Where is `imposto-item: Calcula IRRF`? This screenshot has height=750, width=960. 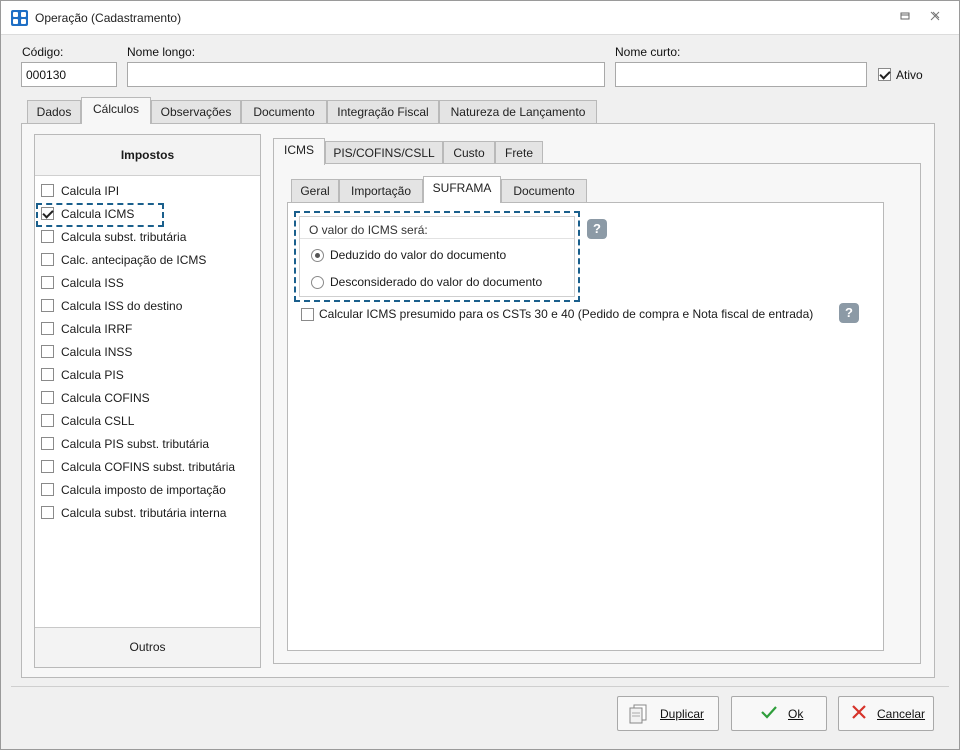 imposto-item: Calcula IRRF is located at coordinates (147, 329).